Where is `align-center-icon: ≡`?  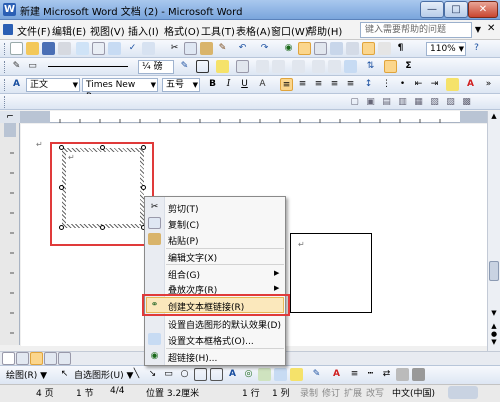
align-center-icon: ≡ is located at coordinates (302, 84).